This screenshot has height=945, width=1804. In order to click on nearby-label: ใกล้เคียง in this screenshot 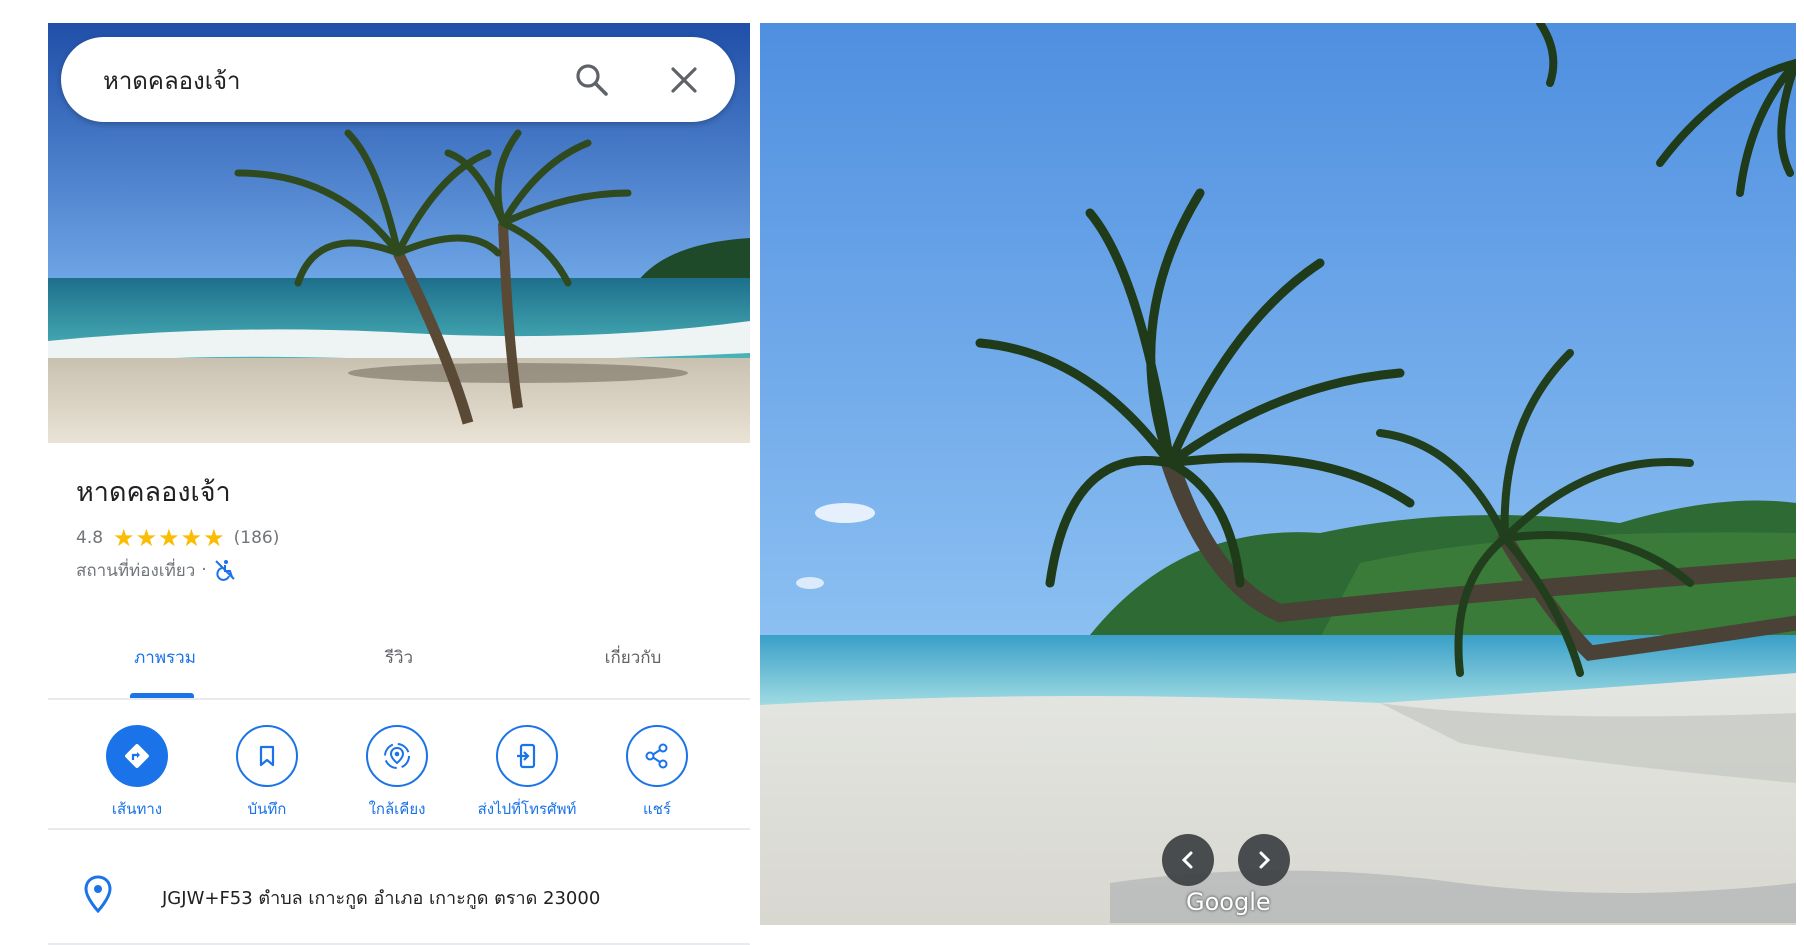, I will do `click(397, 809)`.